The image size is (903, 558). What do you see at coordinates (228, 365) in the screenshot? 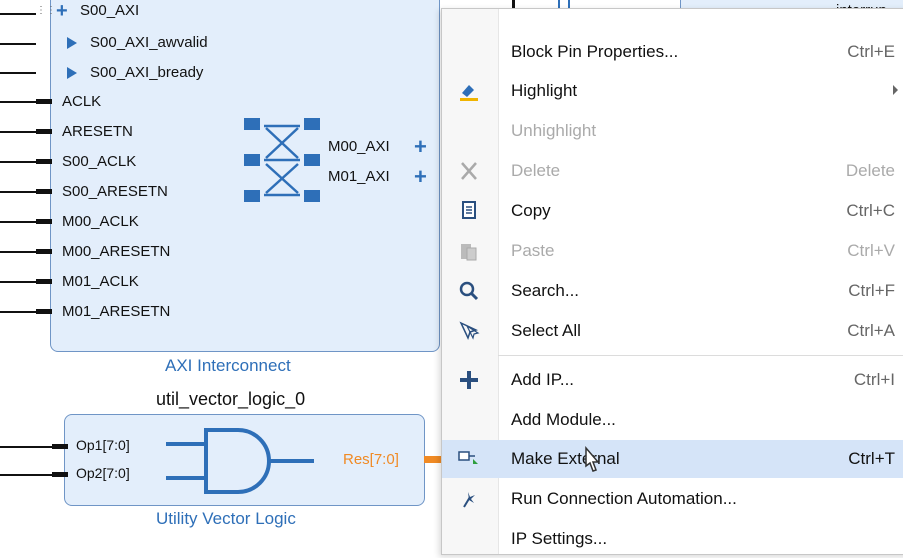
I see `interconnect-title: AXI Interconnect` at bounding box center [228, 365].